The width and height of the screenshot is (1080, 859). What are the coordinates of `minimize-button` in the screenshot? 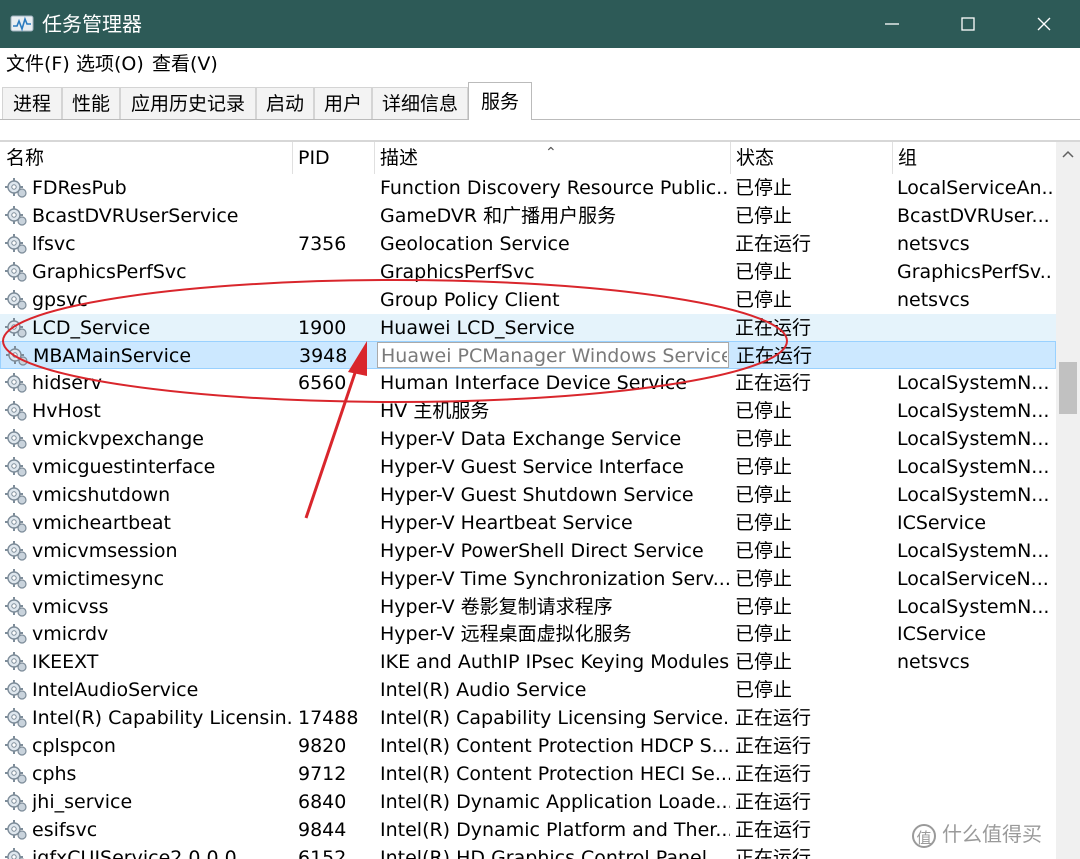 It's located at (892, 24).